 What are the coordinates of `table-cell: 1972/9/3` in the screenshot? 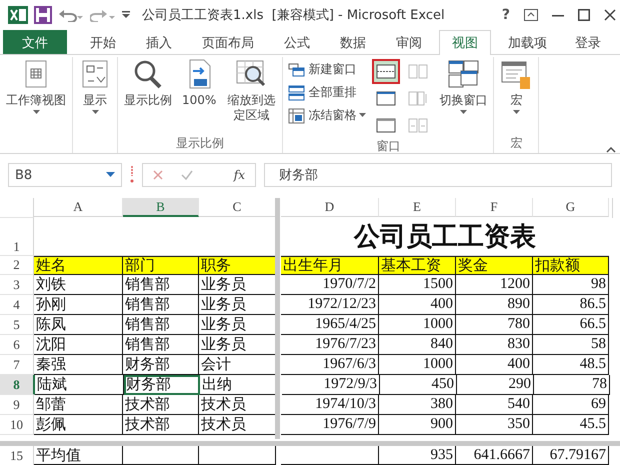 It's located at (331, 385).